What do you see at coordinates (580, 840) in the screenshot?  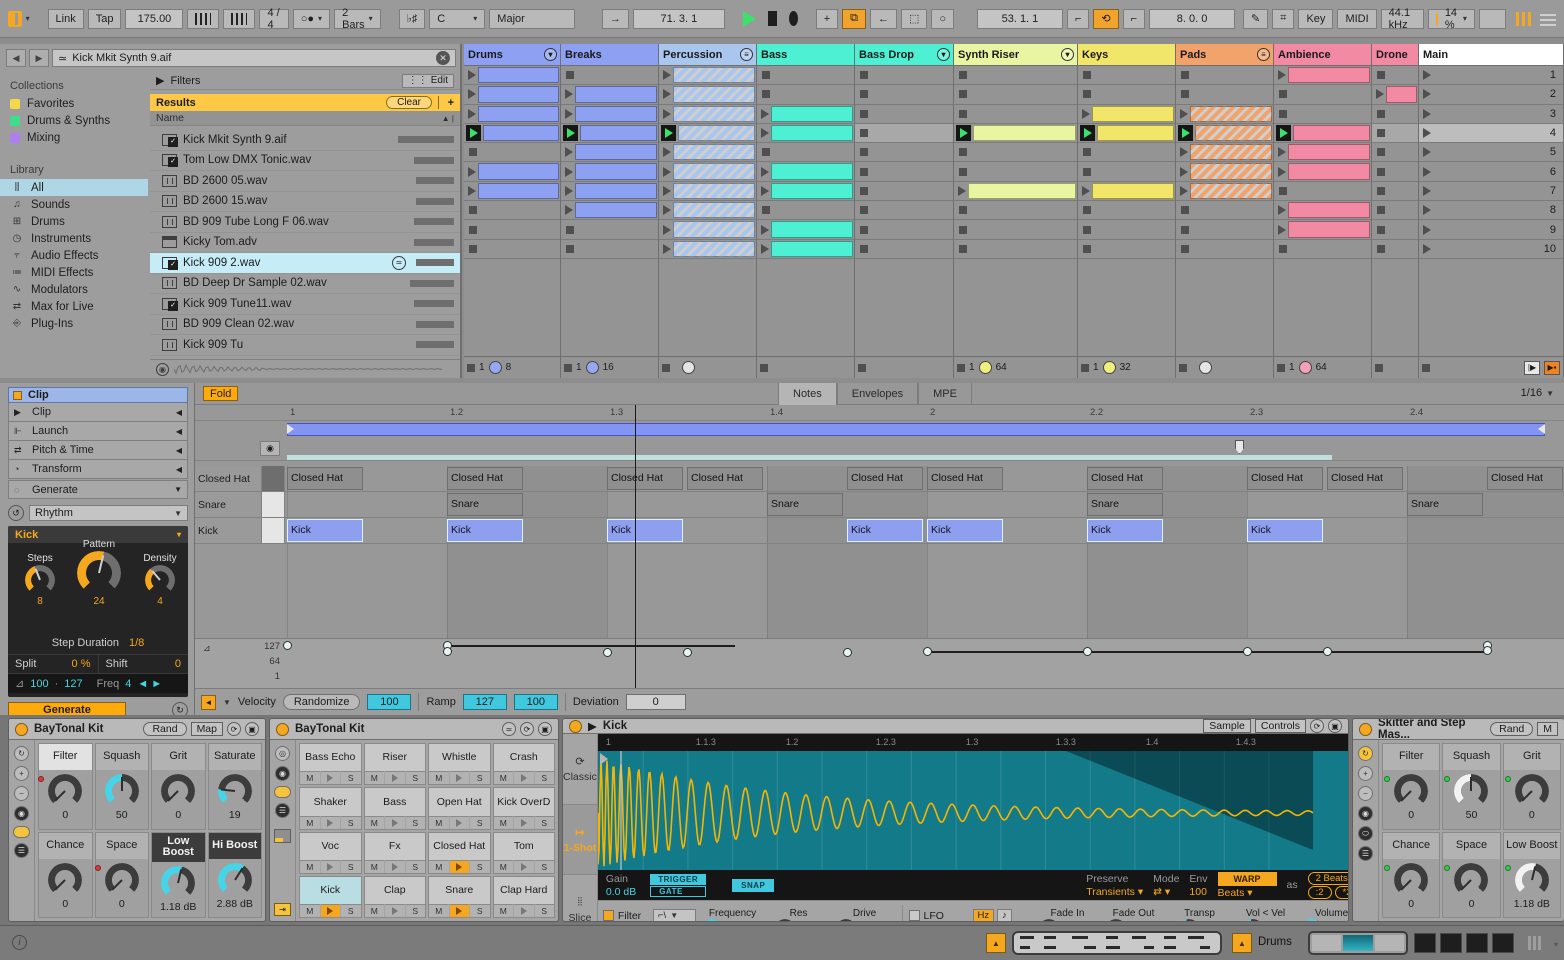 I see `mode-1-shot: ↦ 1-Shot` at bounding box center [580, 840].